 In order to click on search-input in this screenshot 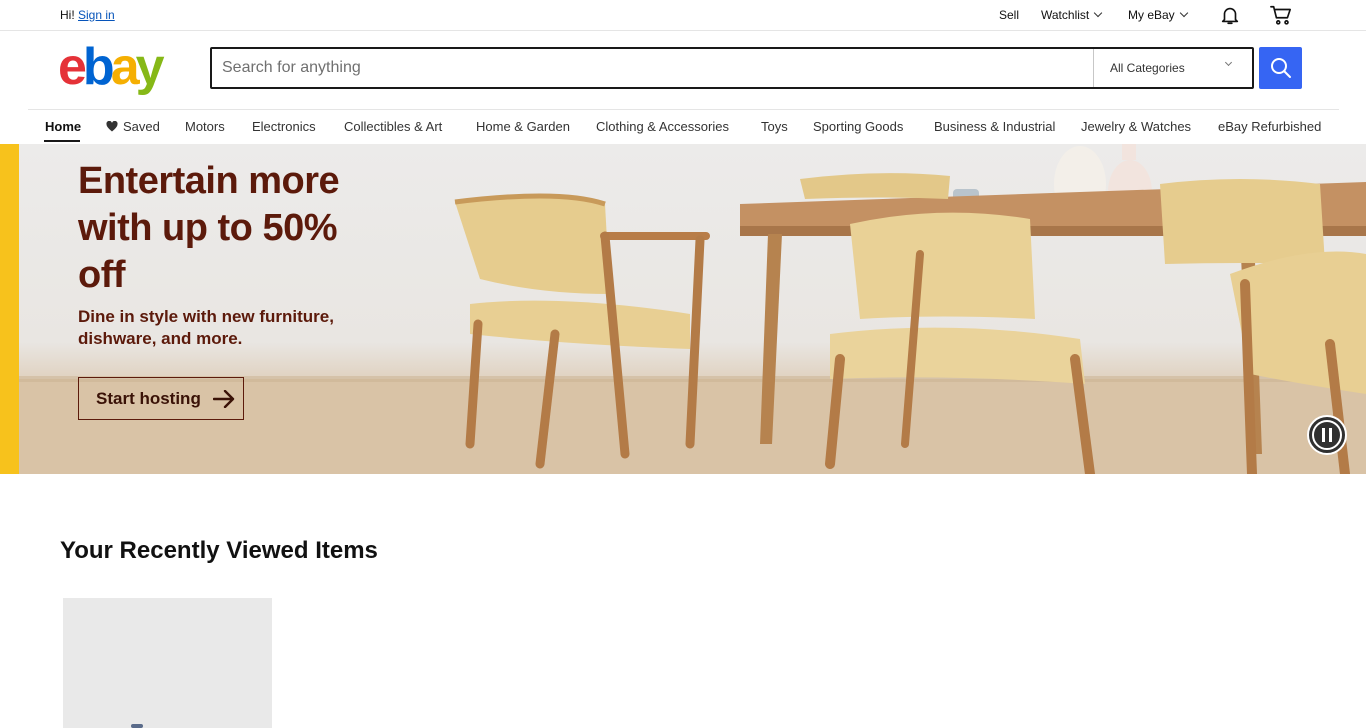, I will do `click(652, 68)`.